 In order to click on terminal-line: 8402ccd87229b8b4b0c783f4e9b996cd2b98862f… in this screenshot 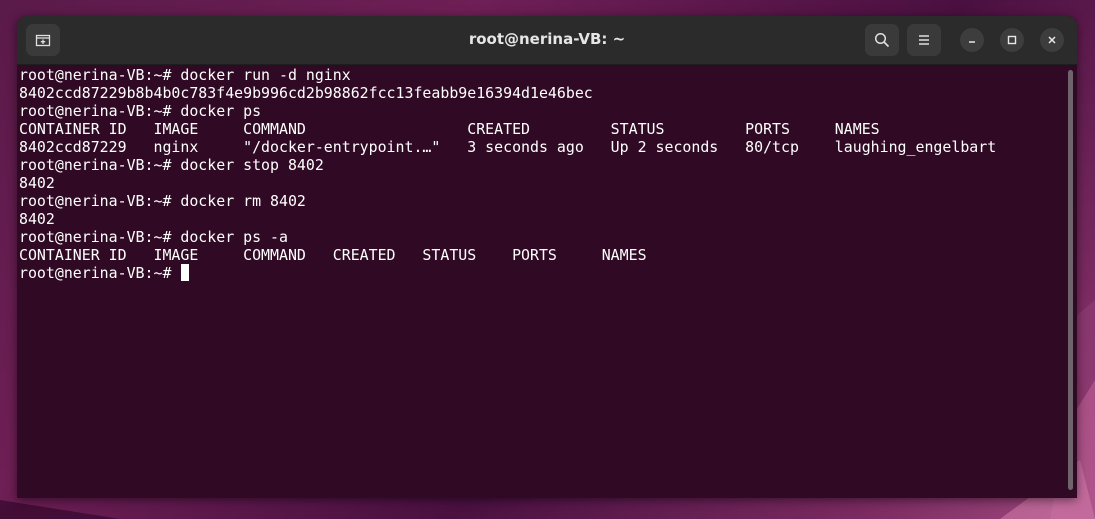, I will do `click(306, 93)`.